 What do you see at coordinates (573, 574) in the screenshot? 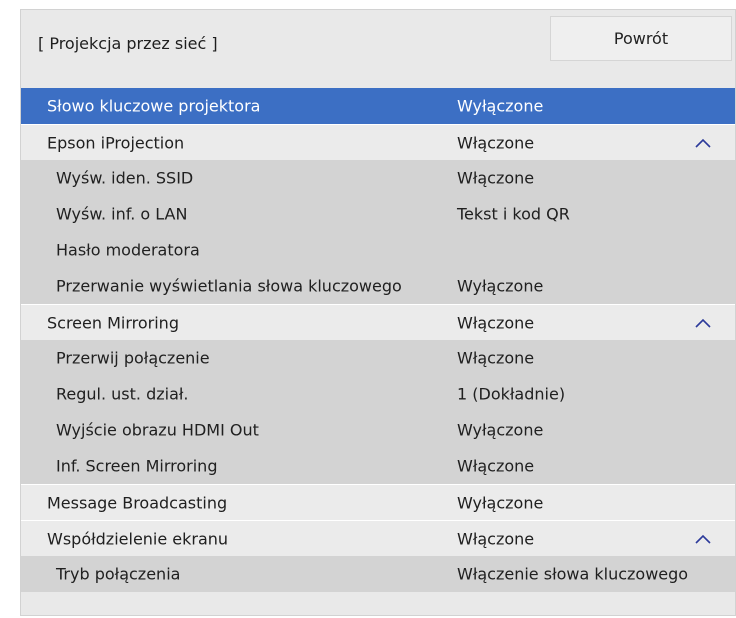
I see `menu-row-value: Włączenie słowa kluczowego` at bounding box center [573, 574].